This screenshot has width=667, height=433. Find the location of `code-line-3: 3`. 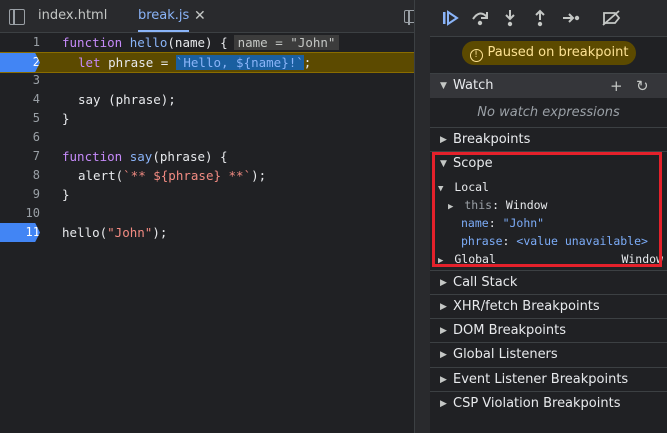

code-line-3: 3 is located at coordinates (207, 80).